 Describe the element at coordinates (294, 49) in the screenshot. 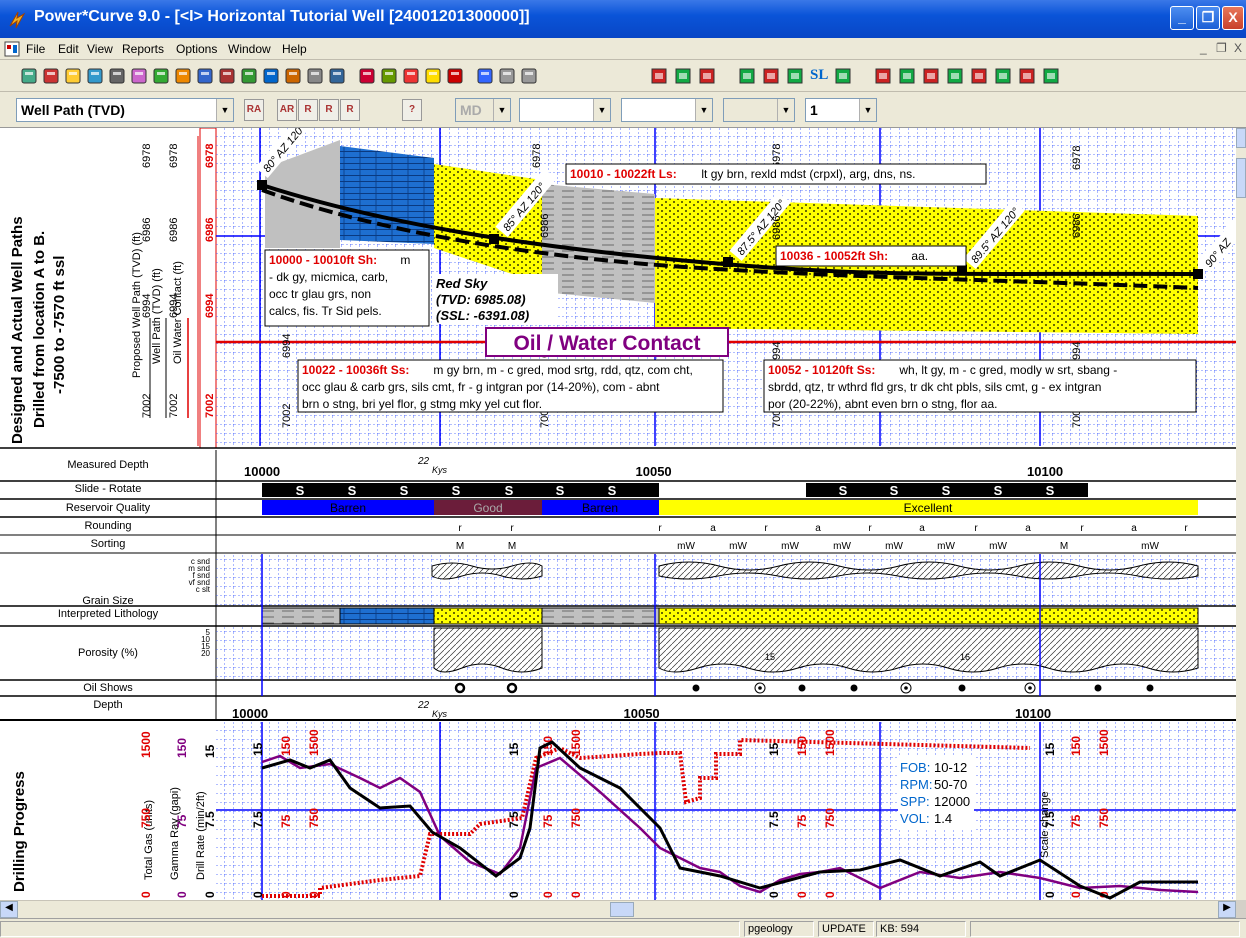

I see `menu-help: Help` at that location.